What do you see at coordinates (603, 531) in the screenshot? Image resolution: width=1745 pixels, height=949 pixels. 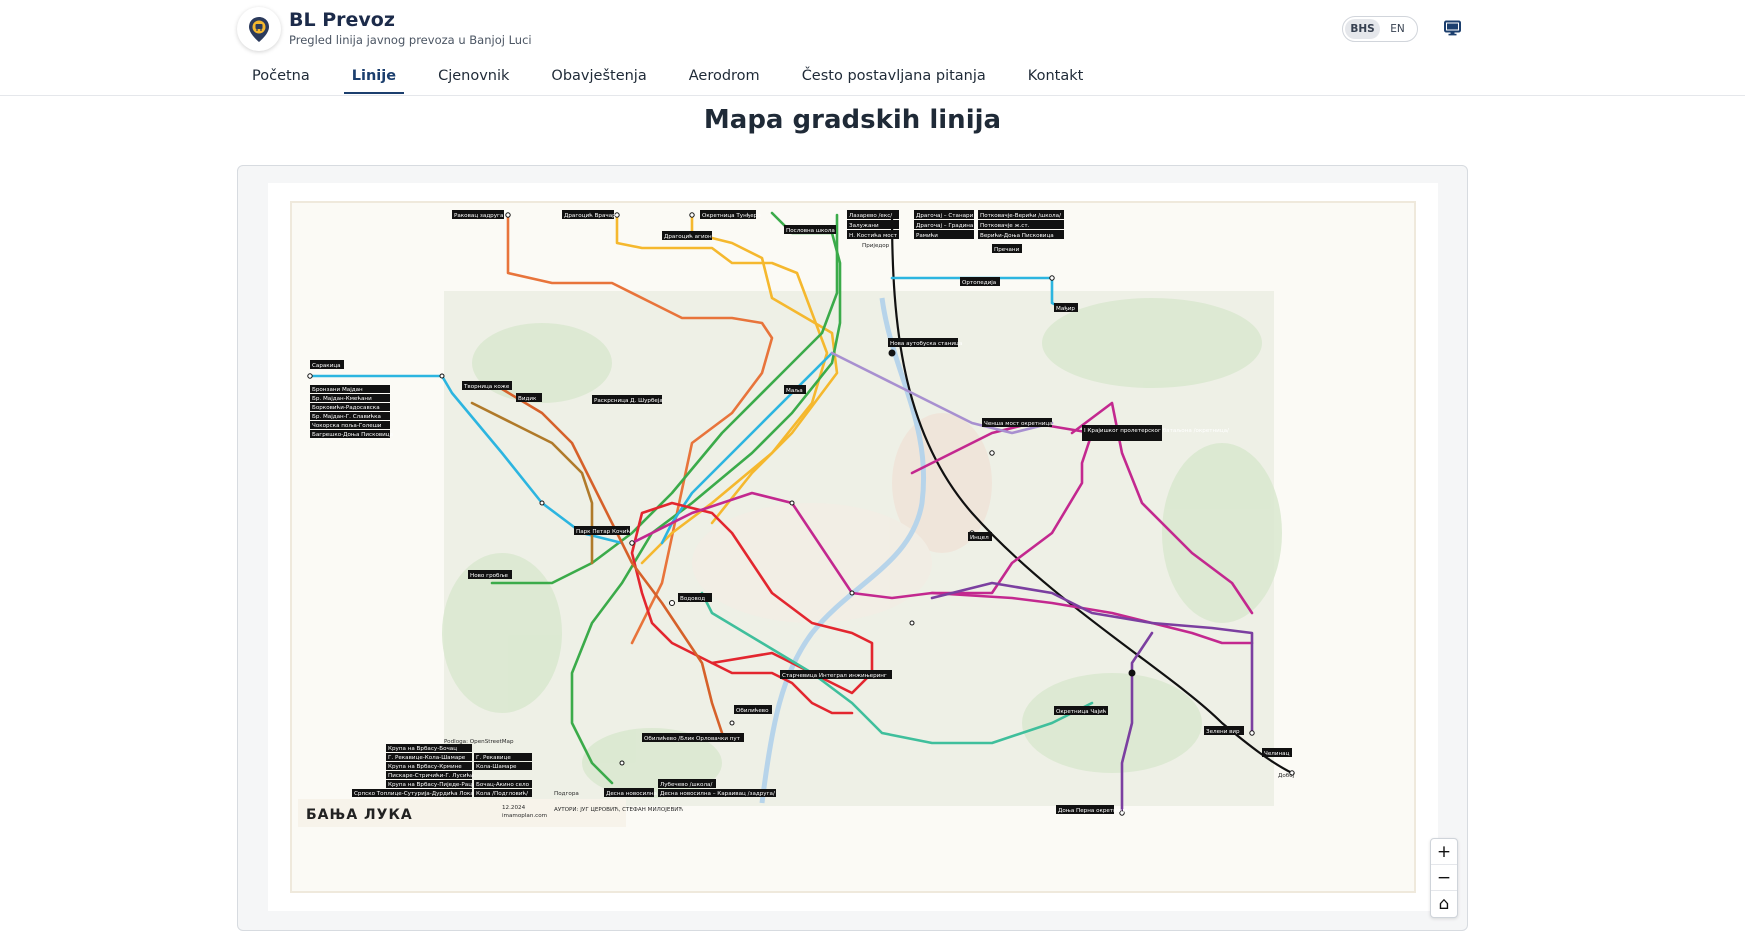 I see `svg-text: Парк Петар Кочић` at bounding box center [603, 531].